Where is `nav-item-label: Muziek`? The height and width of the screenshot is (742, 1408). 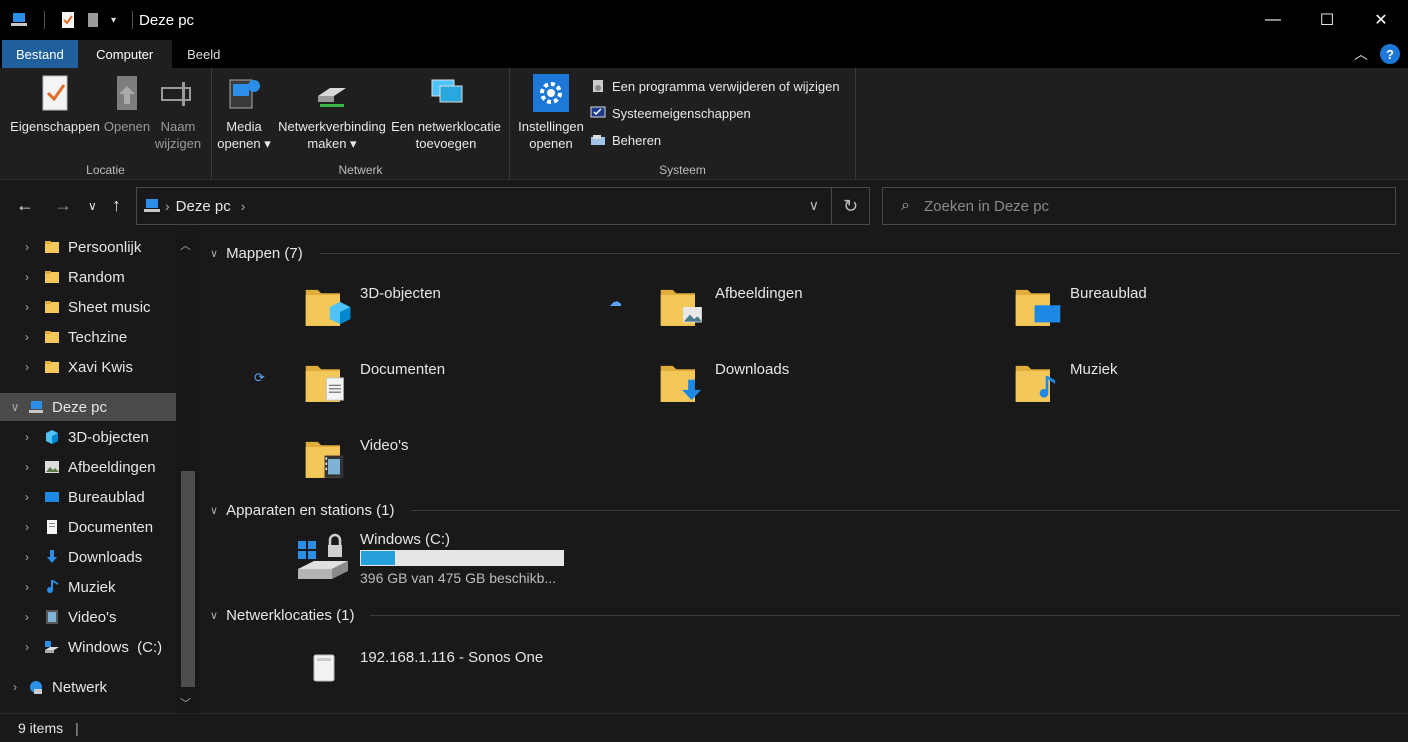 nav-item-label: Muziek is located at coordinates (92, 587).